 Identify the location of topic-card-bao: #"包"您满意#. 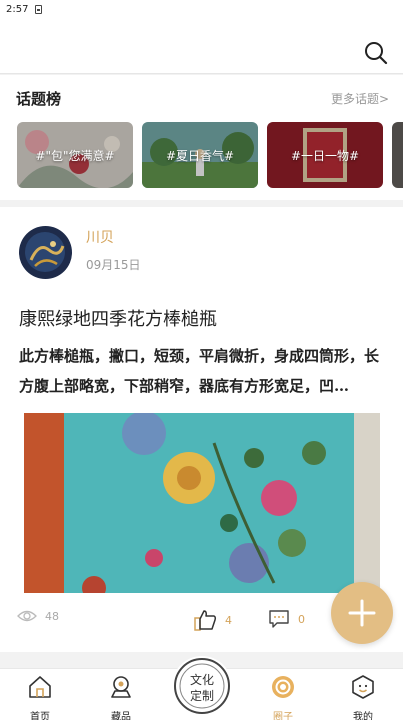
(75, 155).